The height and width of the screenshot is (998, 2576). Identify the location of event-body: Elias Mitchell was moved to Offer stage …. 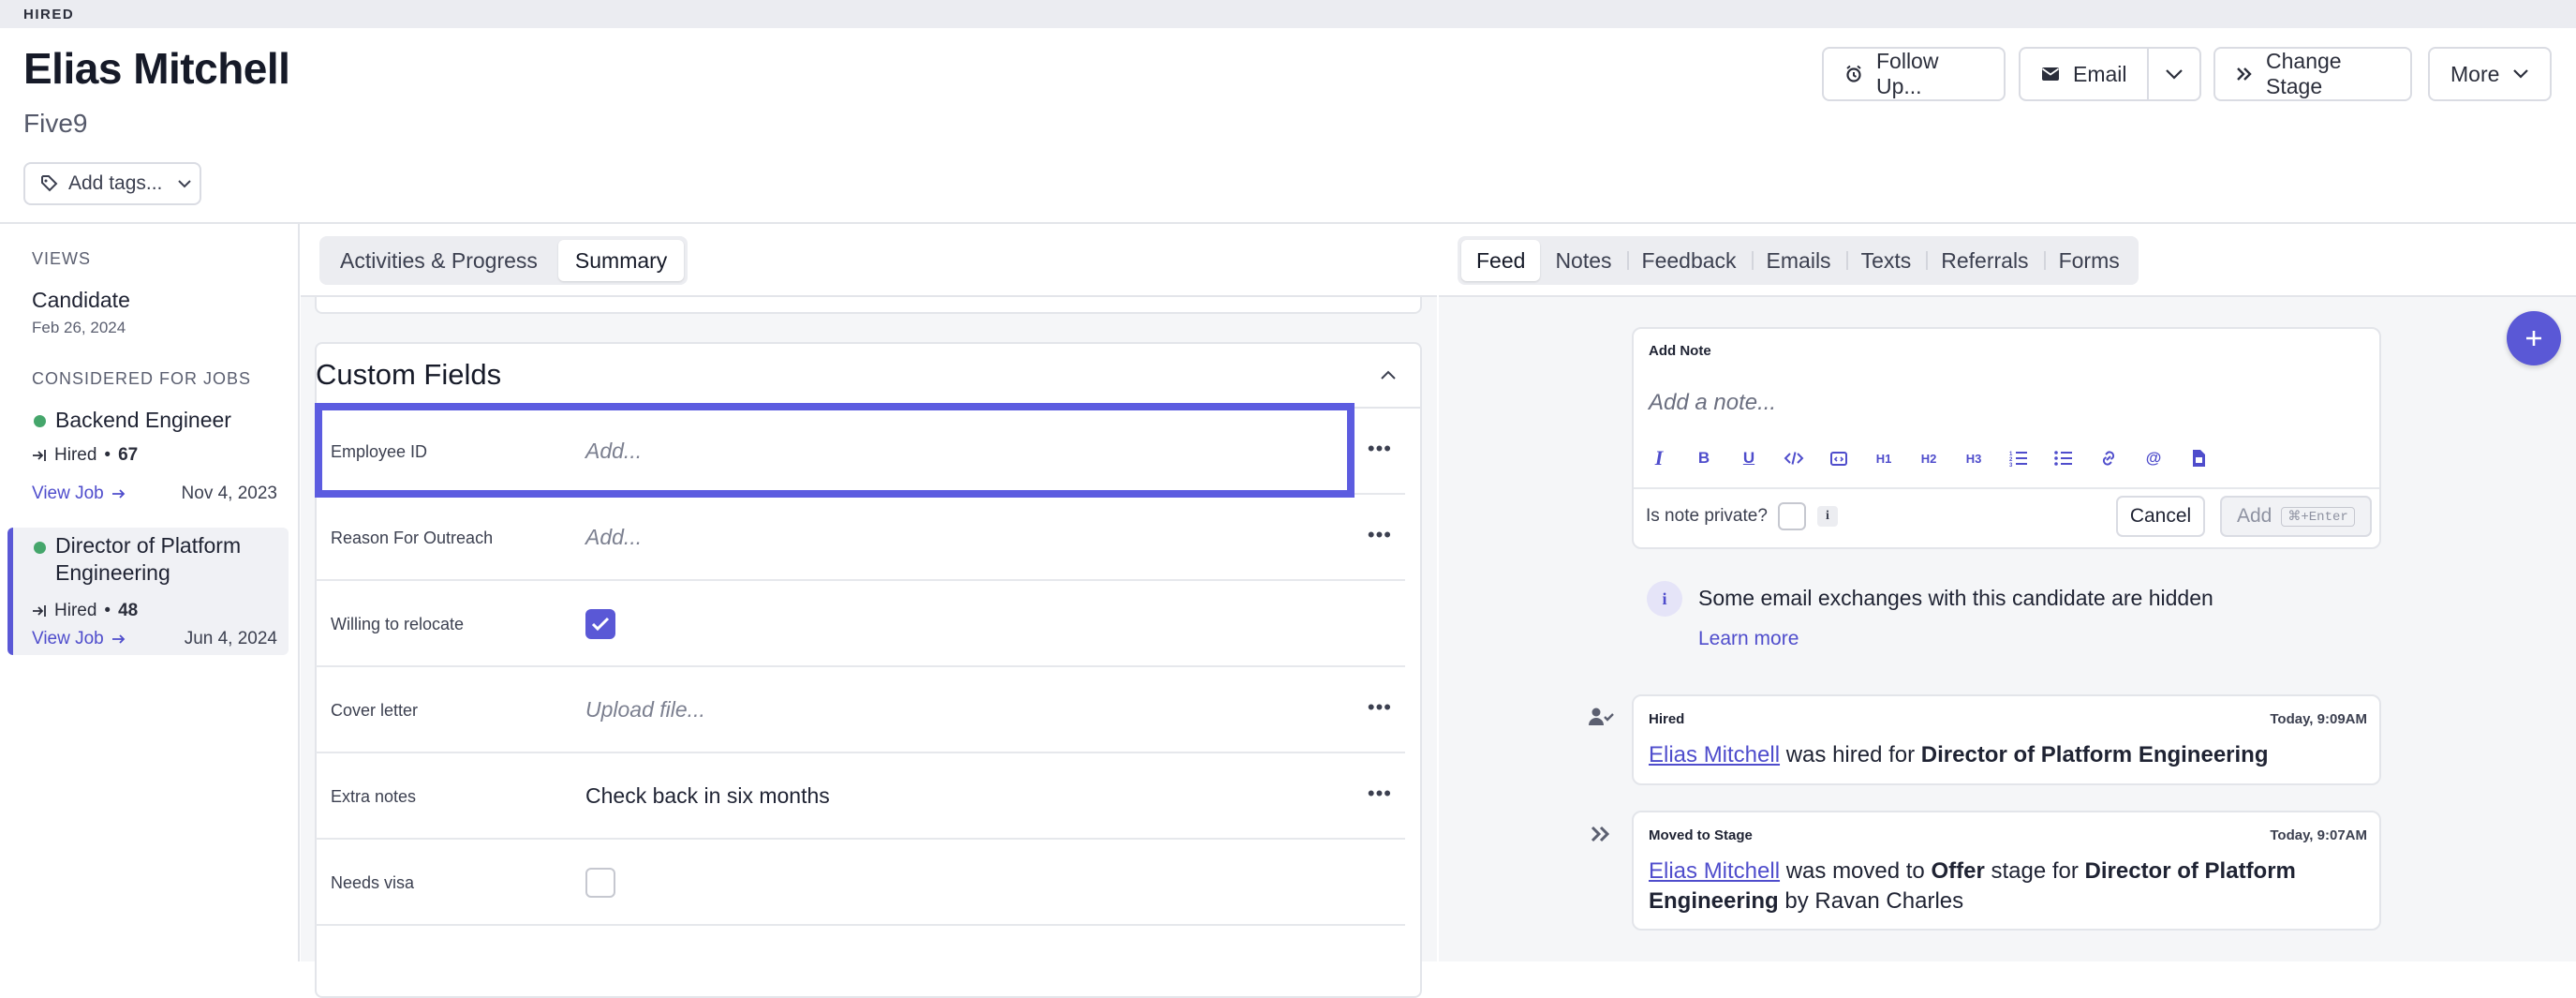
(1995, 886).